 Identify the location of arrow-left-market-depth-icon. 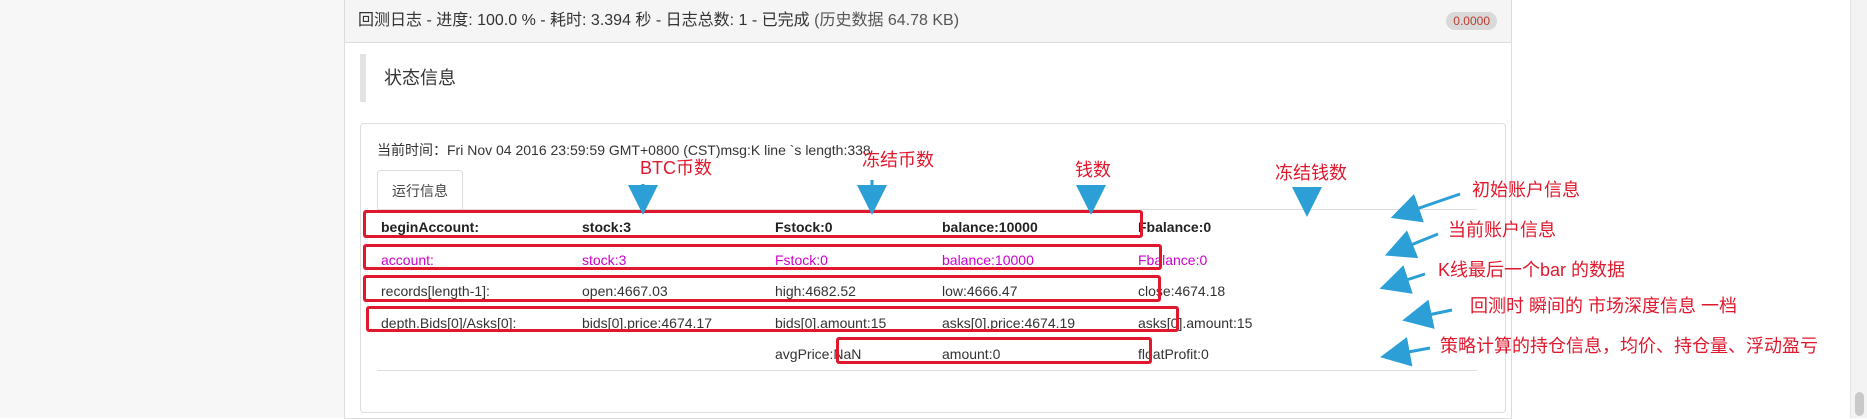
(1427, 314).